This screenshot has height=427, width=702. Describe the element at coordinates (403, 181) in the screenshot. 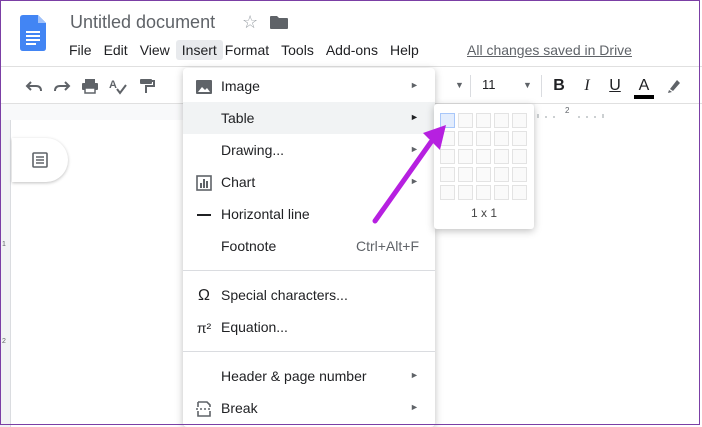

I see `annotation-arrow-shaft` at that location.